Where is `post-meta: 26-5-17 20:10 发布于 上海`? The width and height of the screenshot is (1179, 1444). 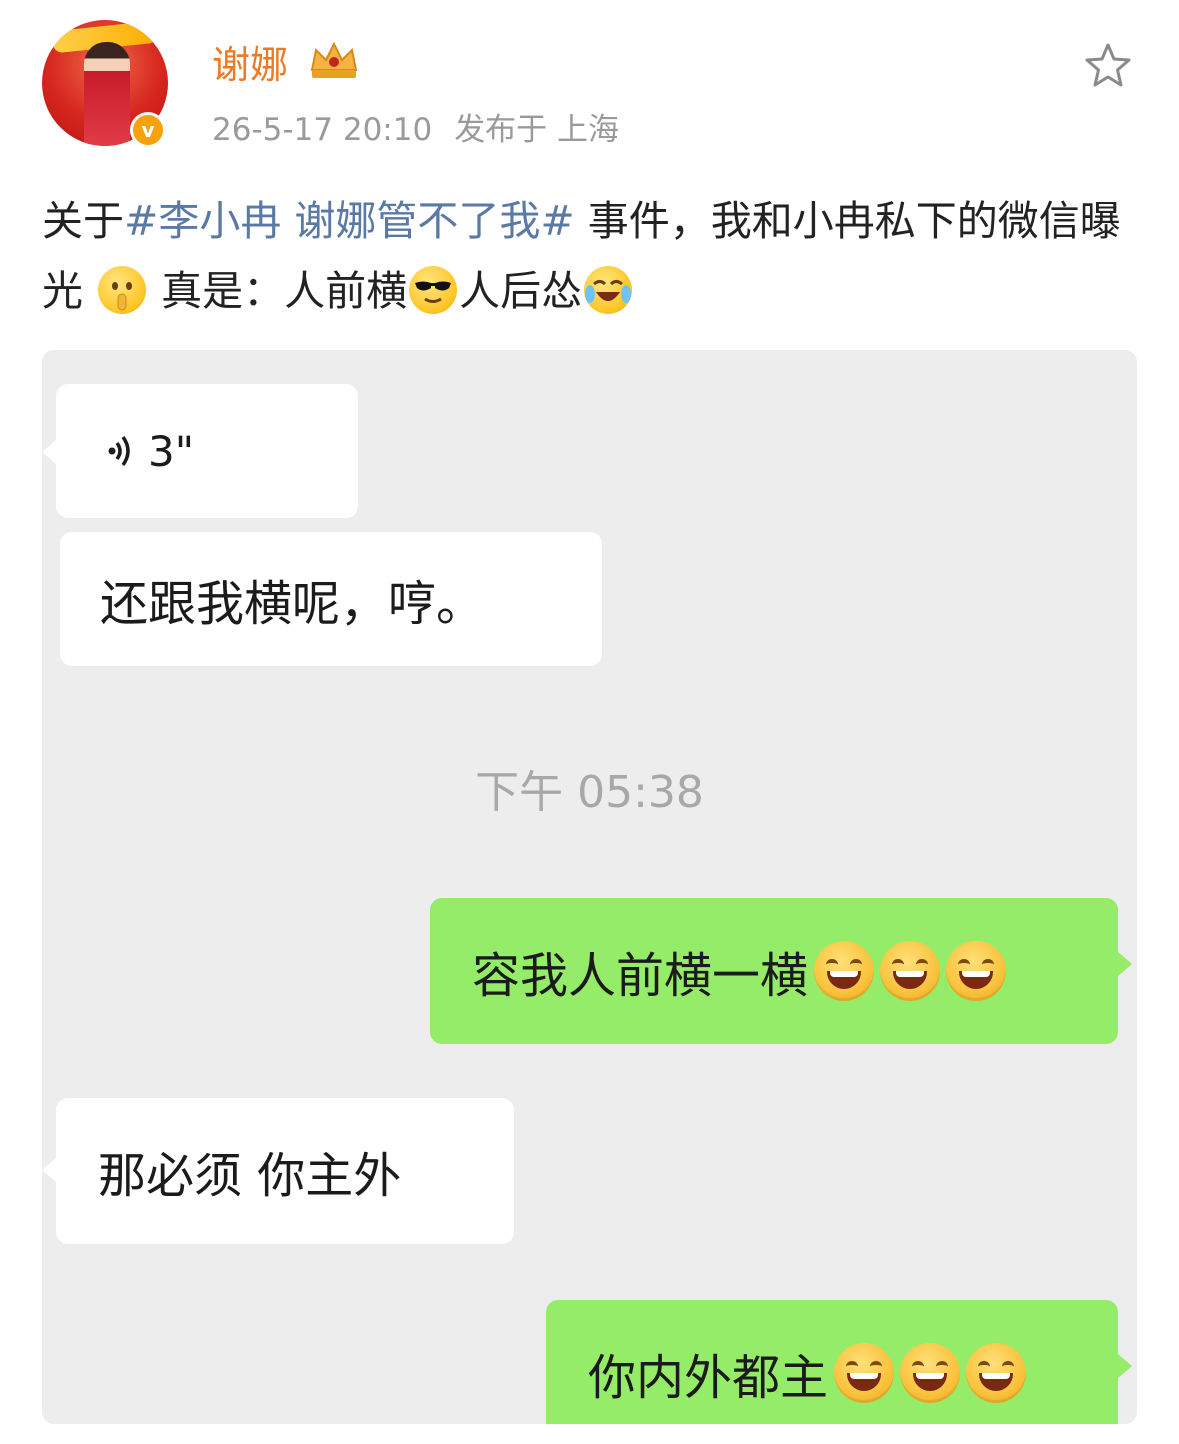 post-meta: 26-5-17 20:10 发布于 上海 is located at coordinates (426, 126).